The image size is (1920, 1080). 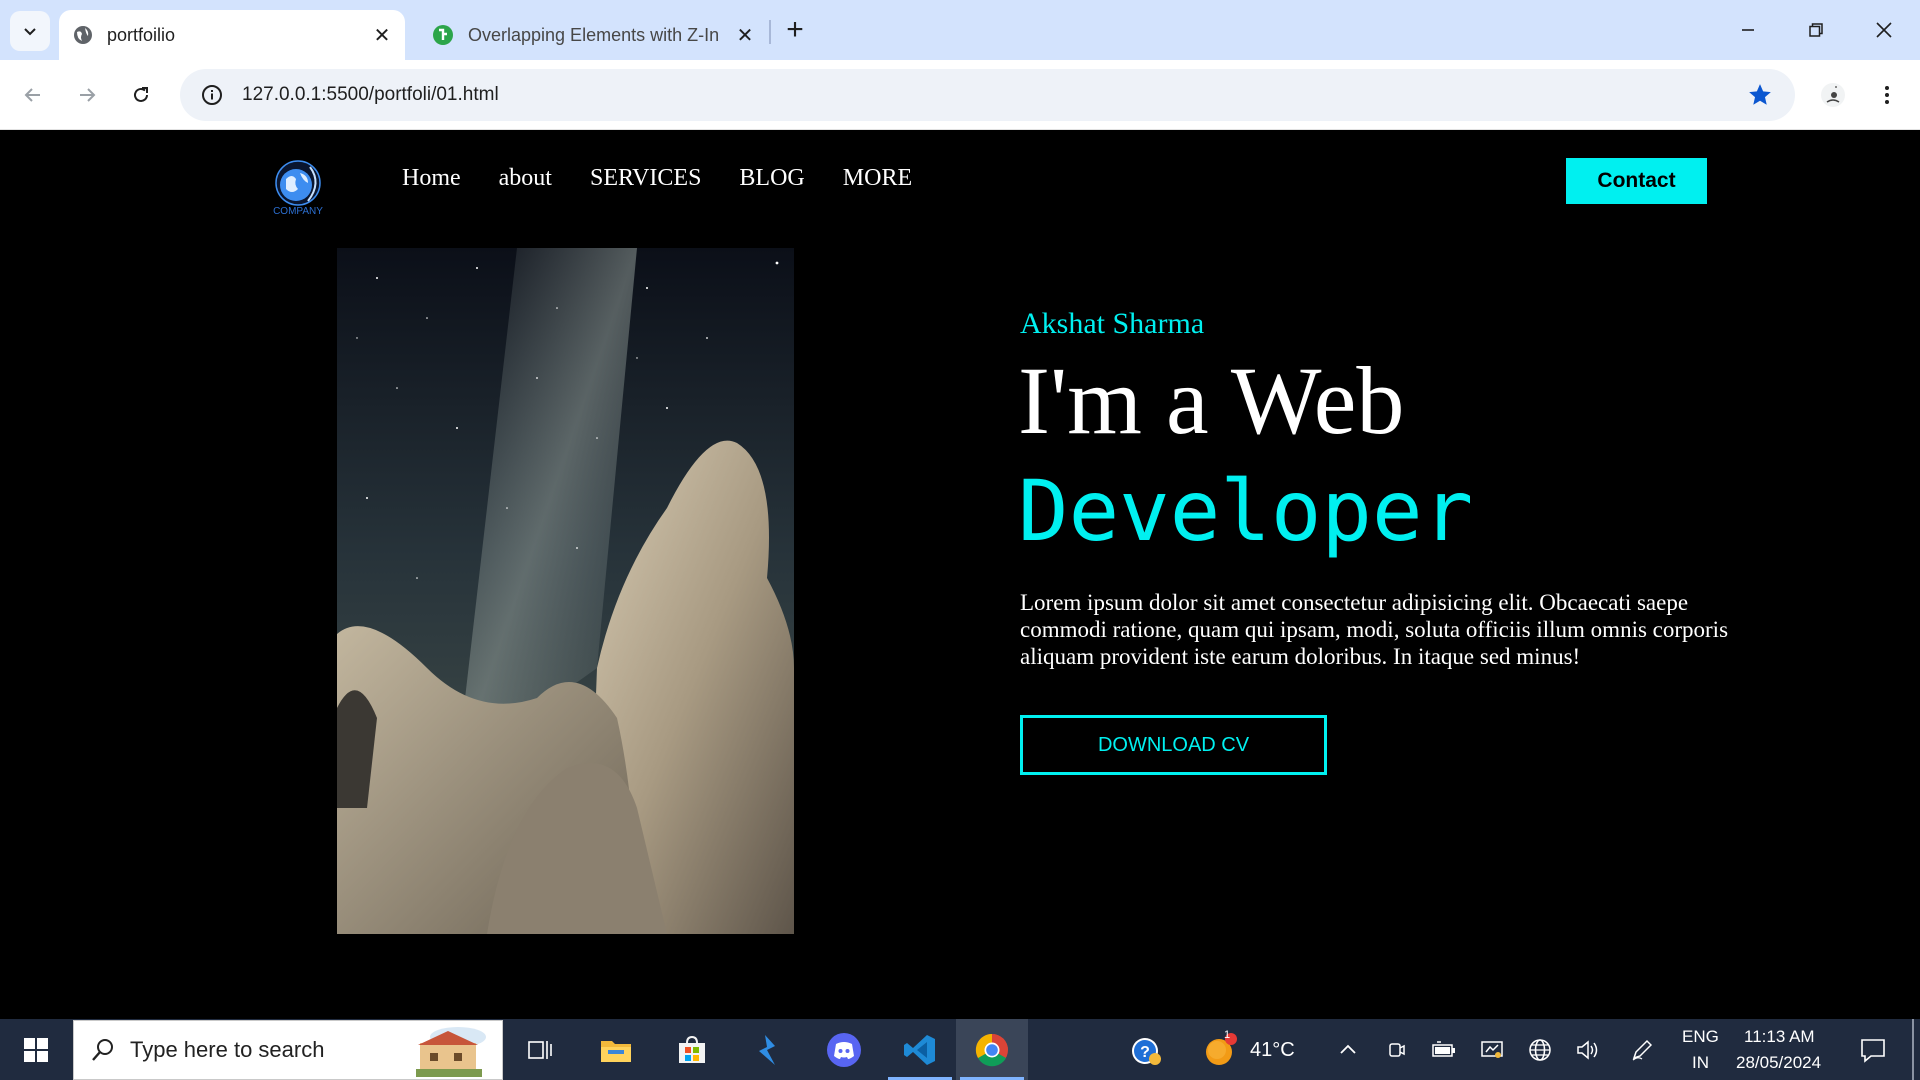 I want to click on help-app-icon: ?, so click(x=1147, y=1051).